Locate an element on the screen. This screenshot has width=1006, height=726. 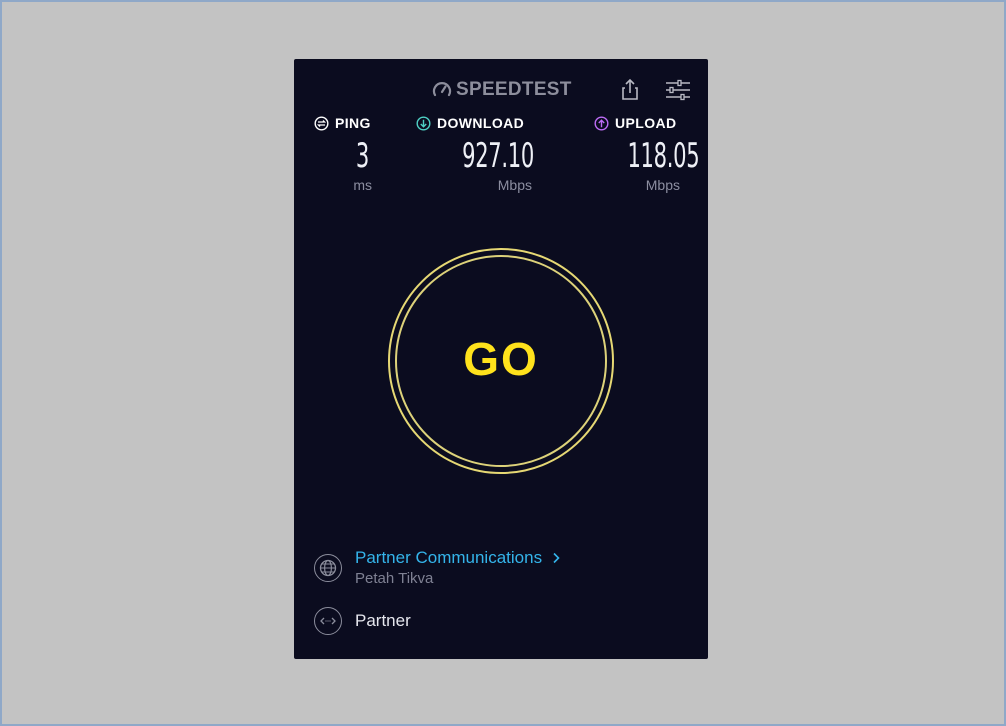
sliders-icon is located at coordinates (678, 90).